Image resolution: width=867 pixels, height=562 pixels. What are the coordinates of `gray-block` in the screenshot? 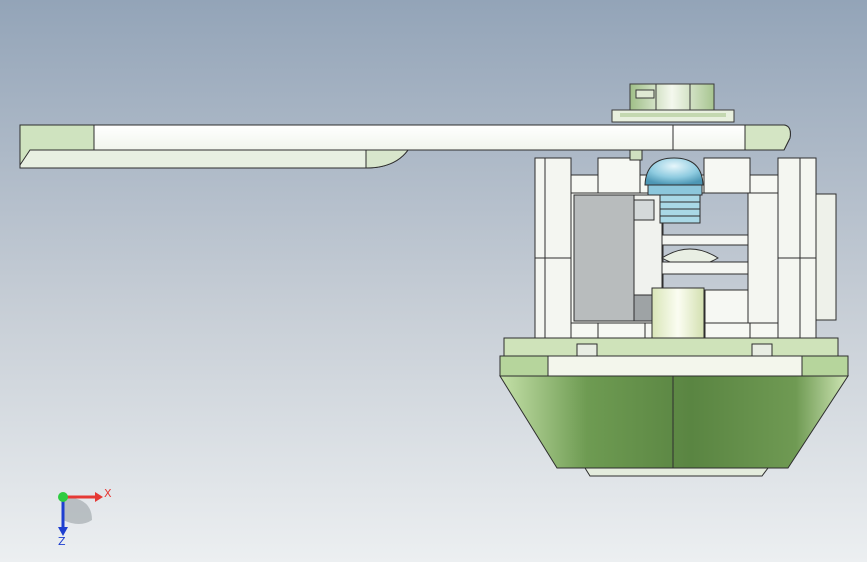 It's located at (618, 258).